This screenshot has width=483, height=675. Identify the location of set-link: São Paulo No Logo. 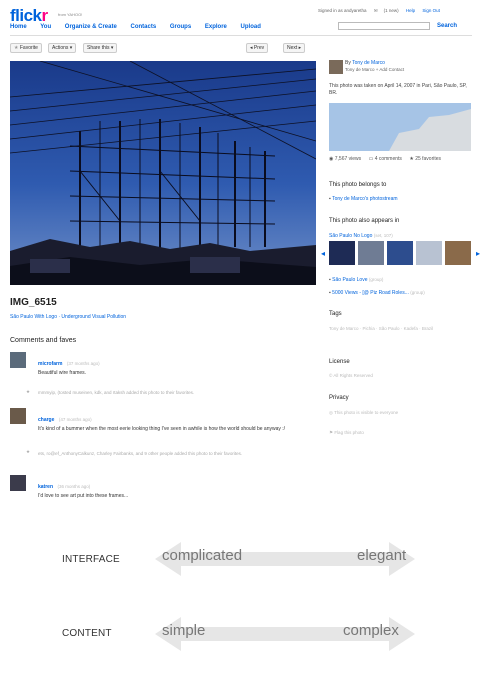
(350, 236).